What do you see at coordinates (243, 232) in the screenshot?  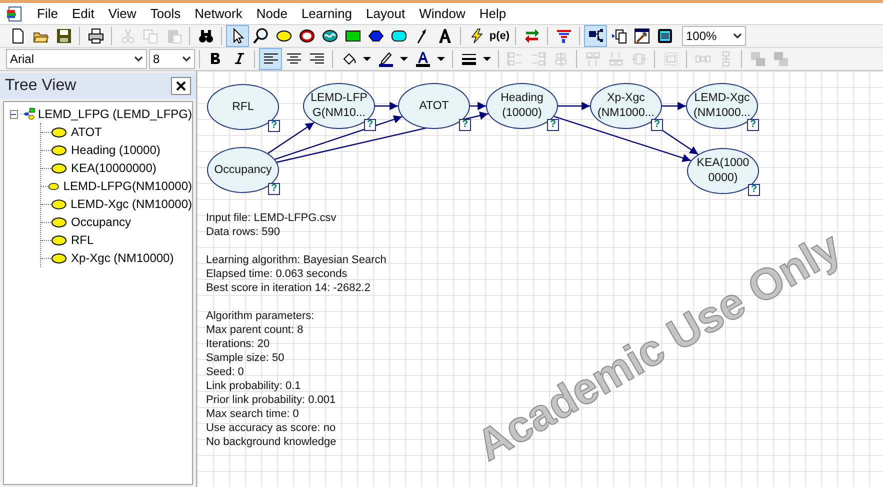 I see `info-line: Data rows: 590` at bounding box center [243, 232].